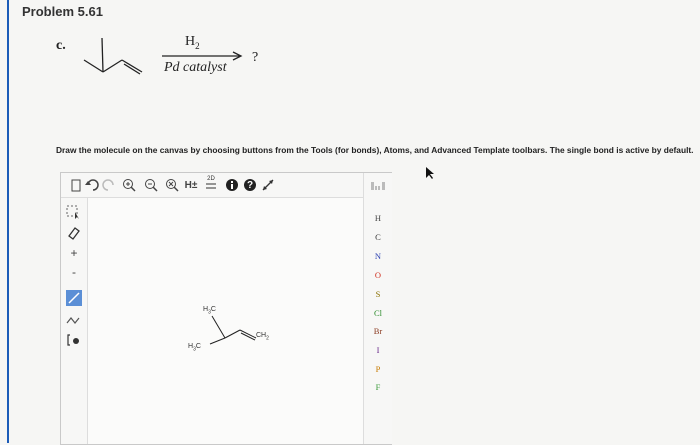 The width and height of the screenshot is (700, 445). I want to click on product-unknown: ?, so click(255, 57).